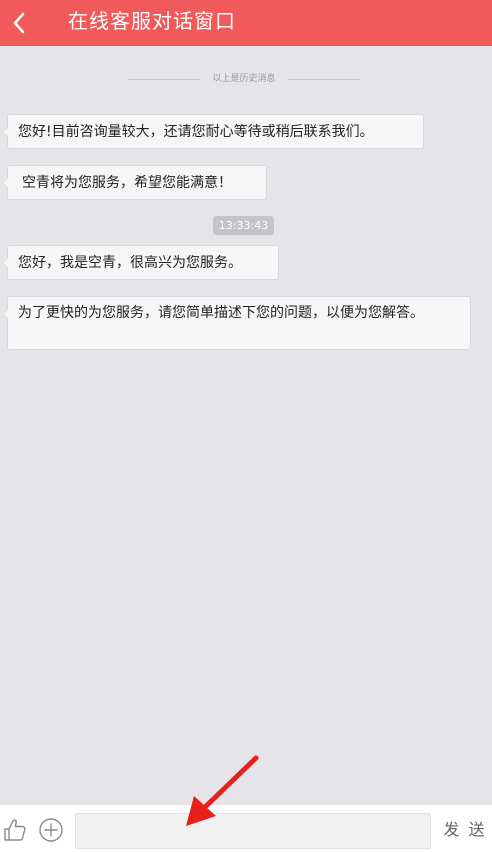 This screenshot has height=852, width=492. I want to click on history-divider-label: 以上是历史消息, so click(244, 79).